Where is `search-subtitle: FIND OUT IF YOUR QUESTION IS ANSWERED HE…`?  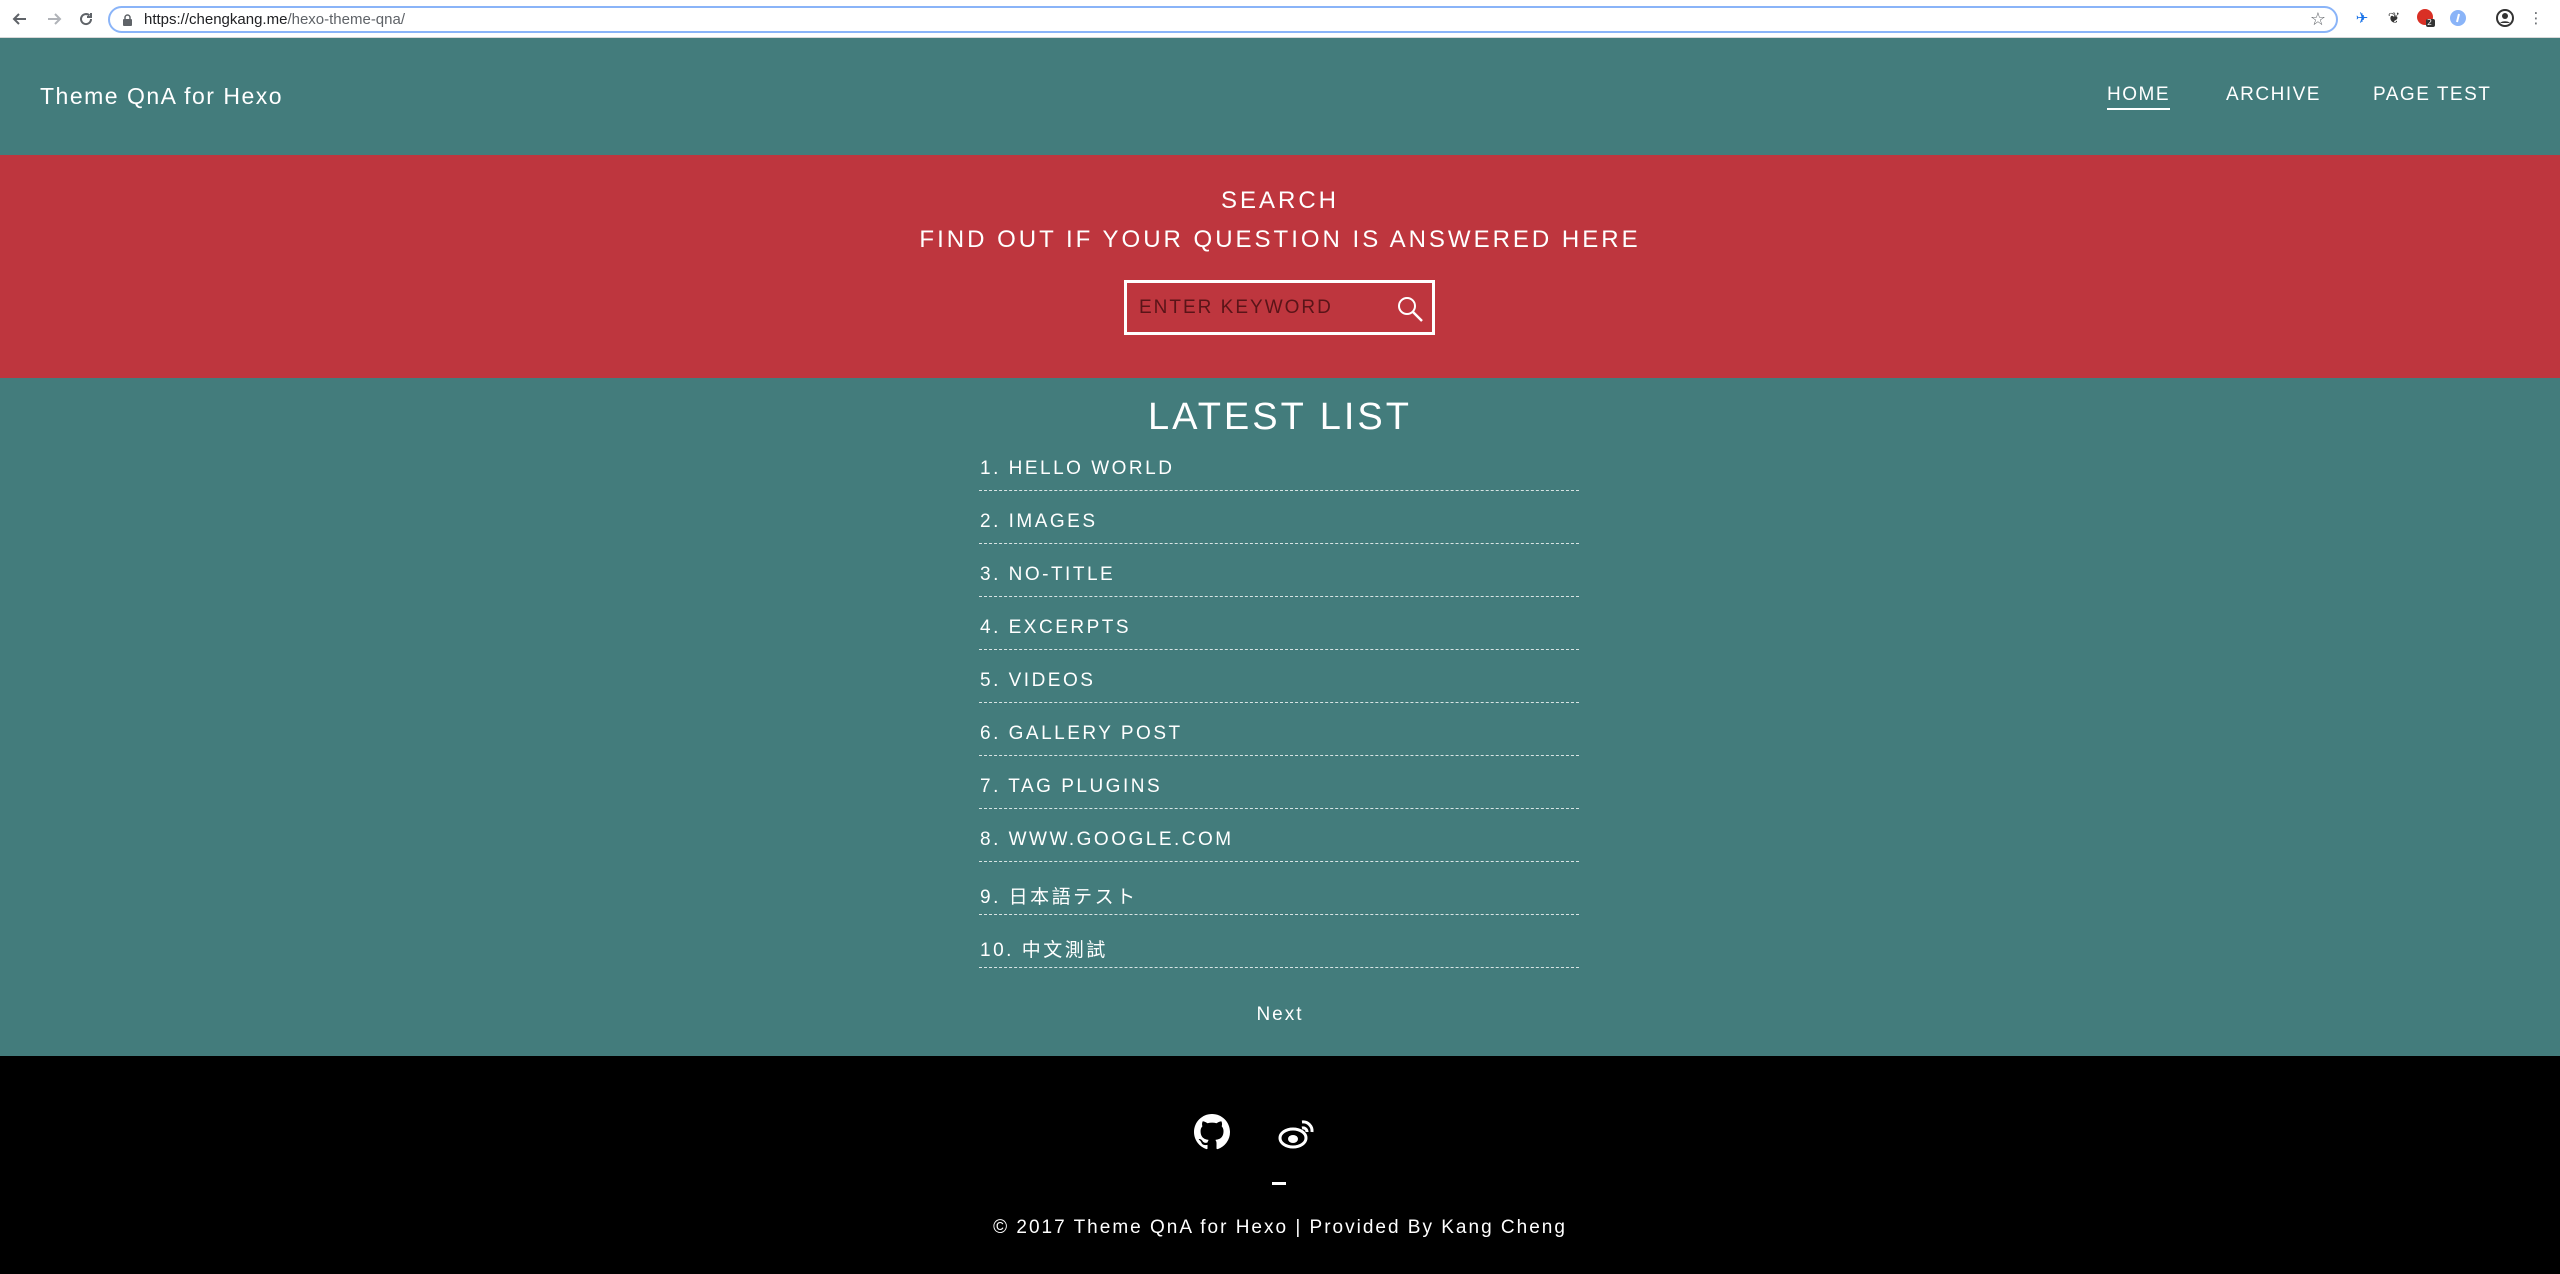
search-subtitle: FIND OUT IF YOUR QUESTION IS ANSWERED HE… is located at coordinates (1280, 239).